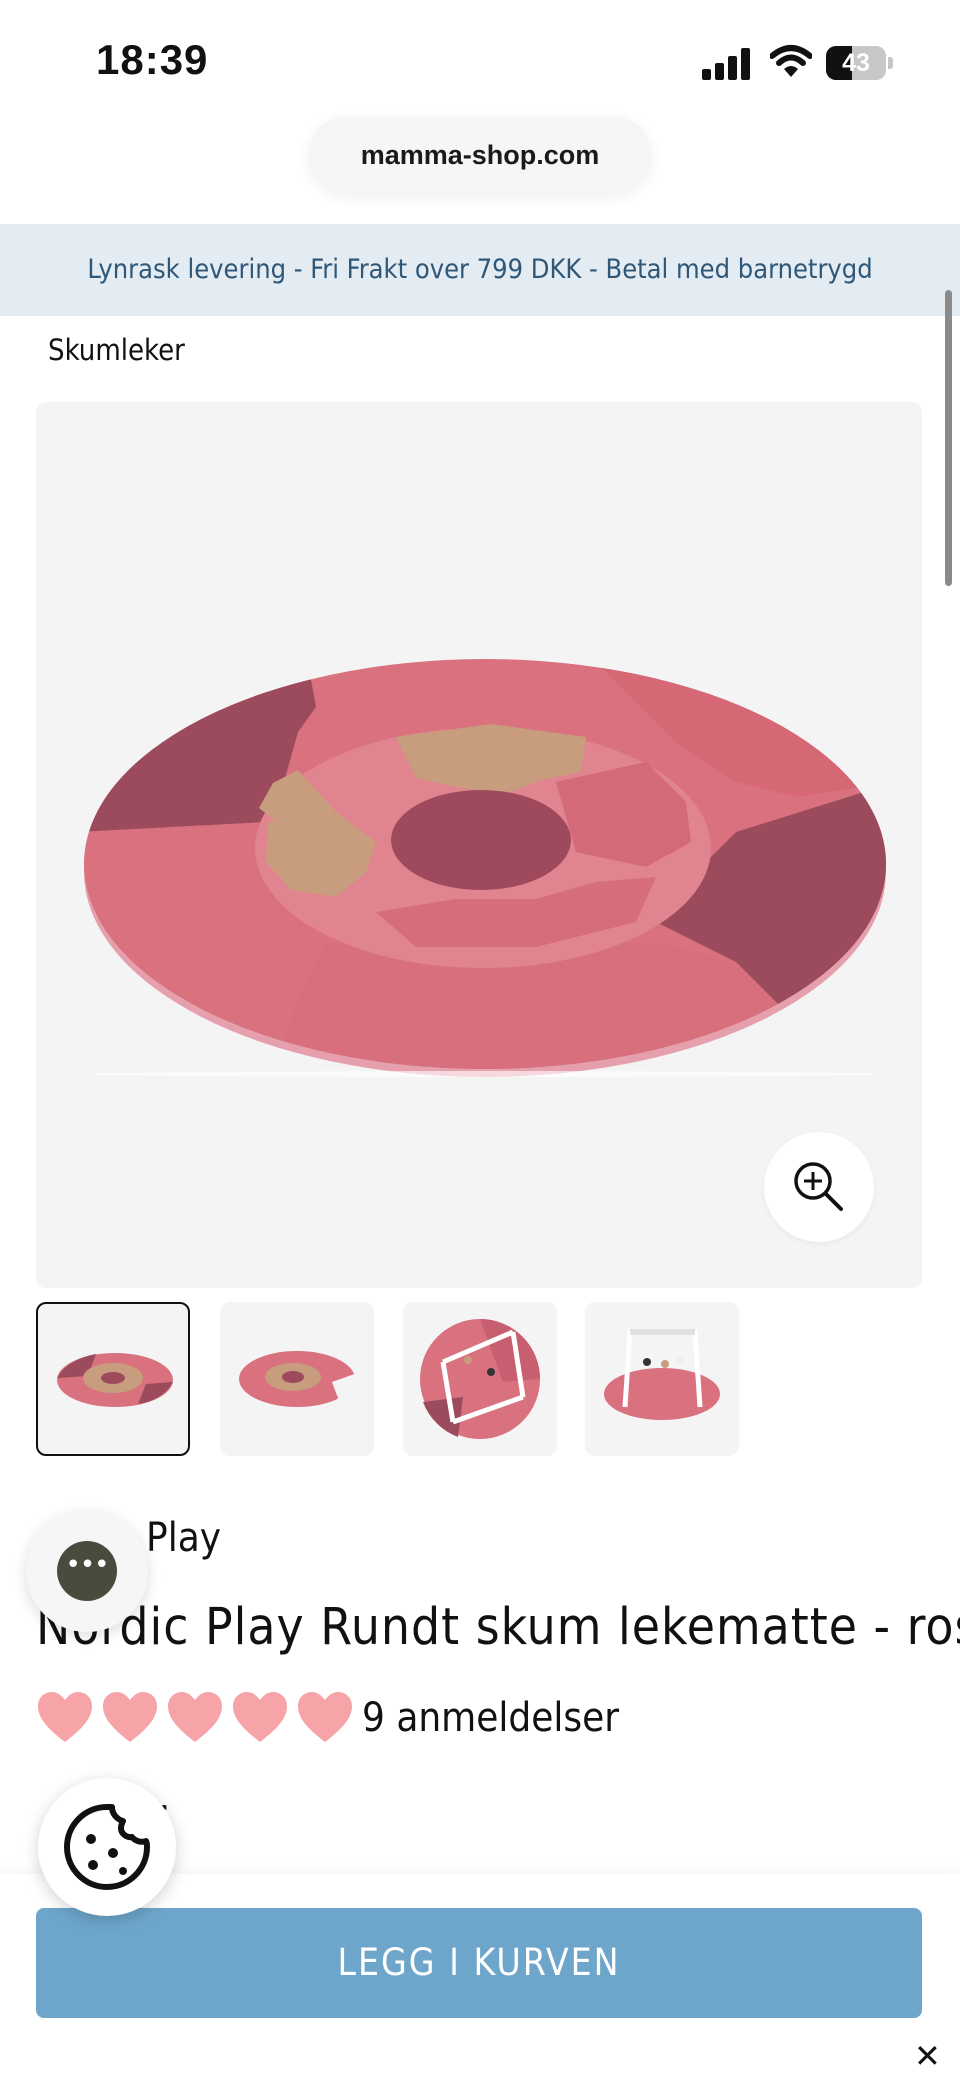 The height and width of the screenshot is (2078, 960). What do you see at coordinates (791, 61) in the screenshot?
I see `wifi-icon` at bounding box center [791, 61].